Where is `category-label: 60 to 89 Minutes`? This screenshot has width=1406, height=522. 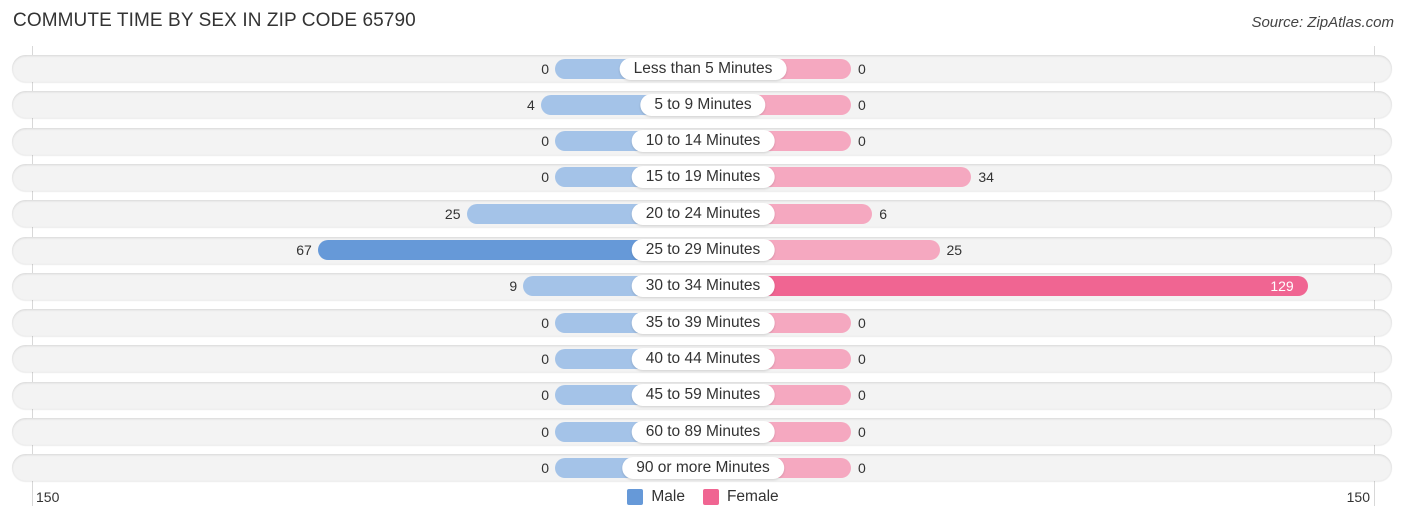
category-label: 60 to 89 Minutes is located at coordinates (703, 431).